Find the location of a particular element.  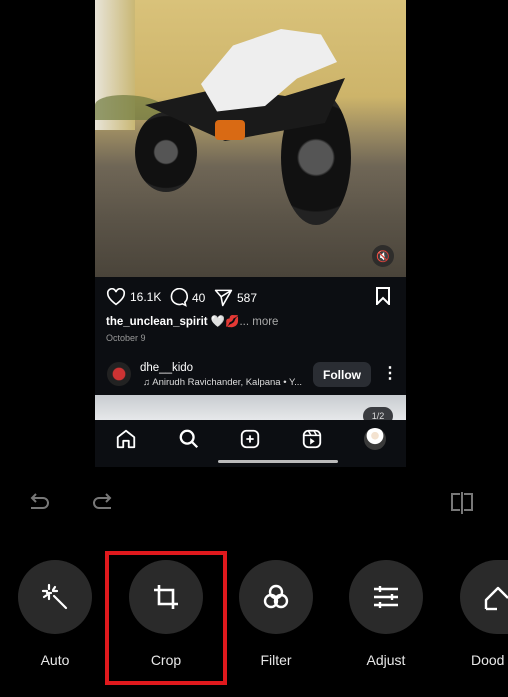

follow-button: Follow is located at coordinates (342, 374).